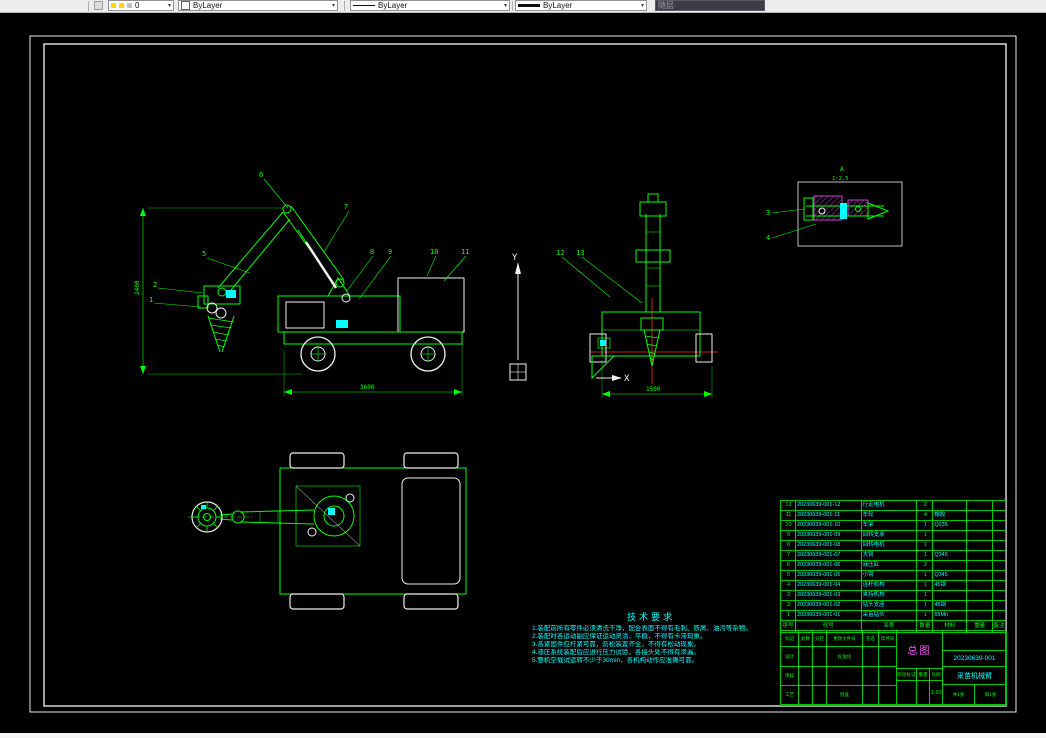 This screenshot has width=1046, height=738. What do you see at coordinates (788, 525) in the screenshot?
I see `bom-cell-index: 10` at bounding box center [788, 525].